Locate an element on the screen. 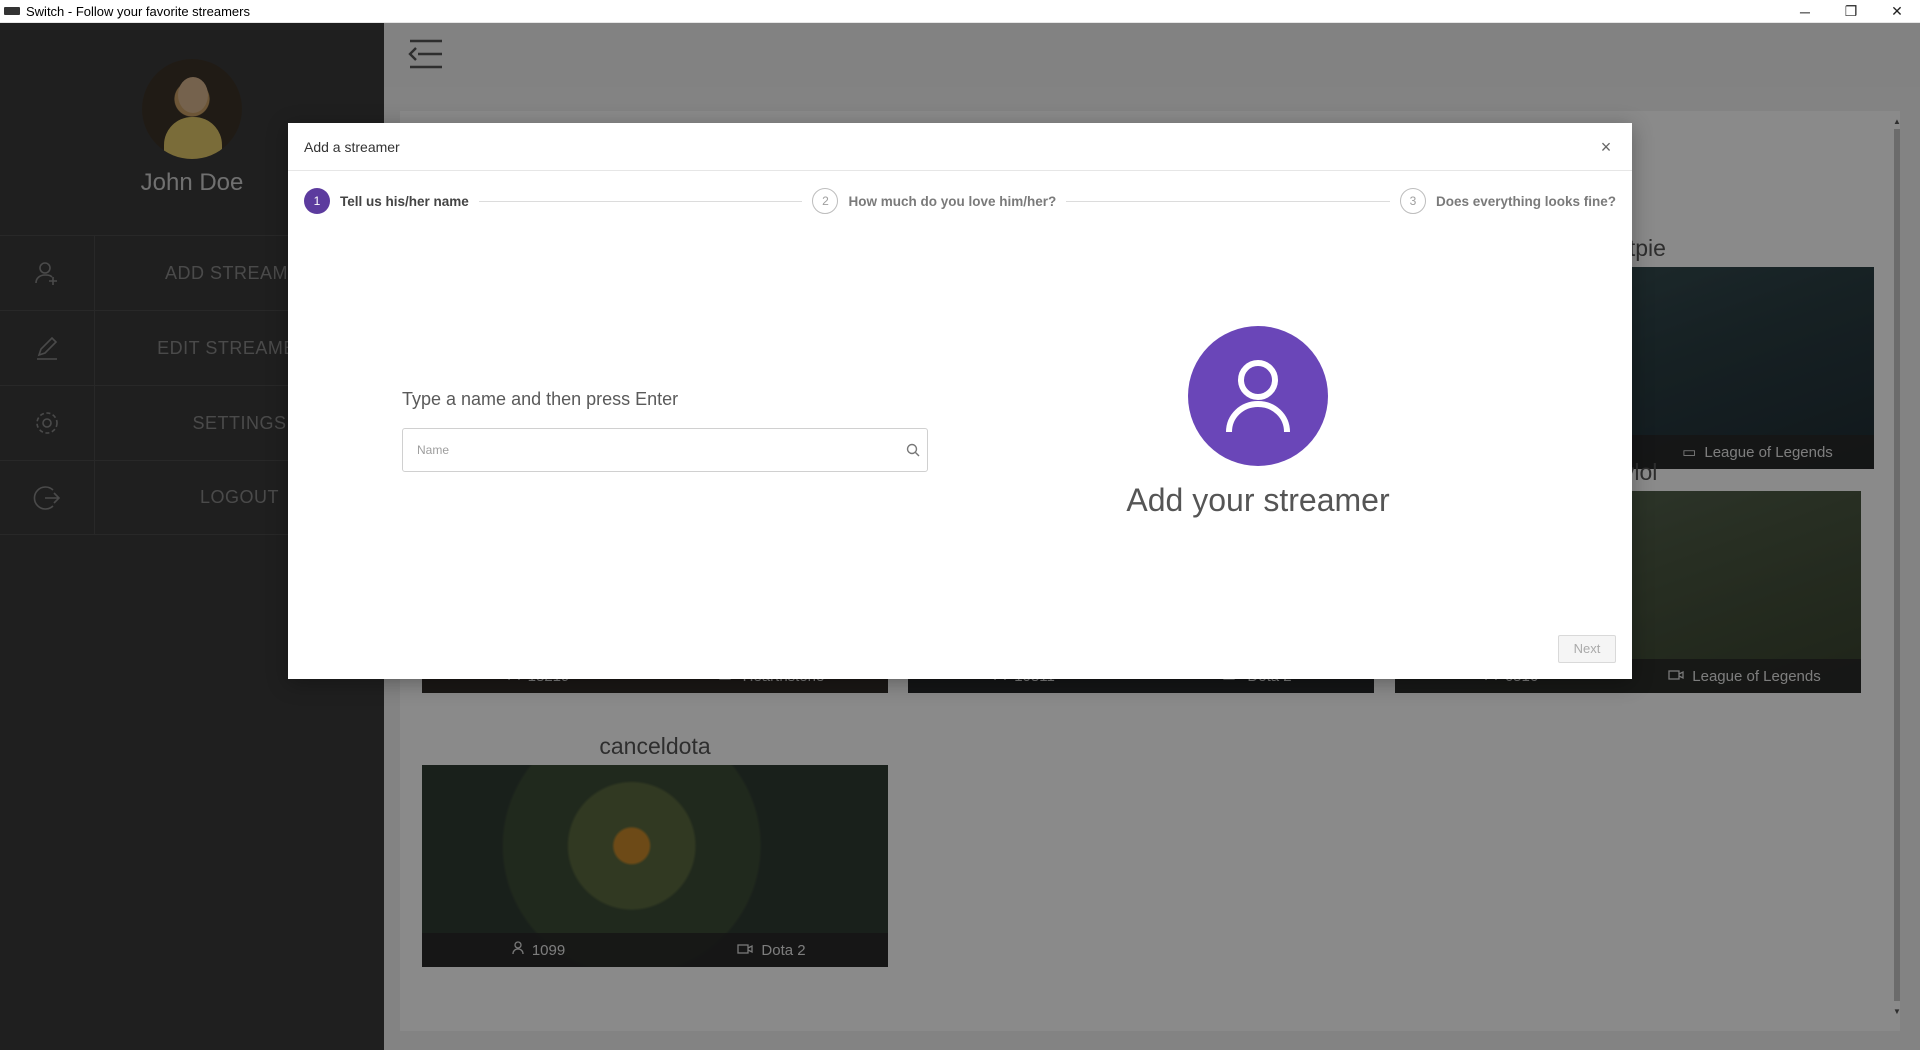 The image size is (1920, 1050). name-search-box is located at coordinates (665, 450).